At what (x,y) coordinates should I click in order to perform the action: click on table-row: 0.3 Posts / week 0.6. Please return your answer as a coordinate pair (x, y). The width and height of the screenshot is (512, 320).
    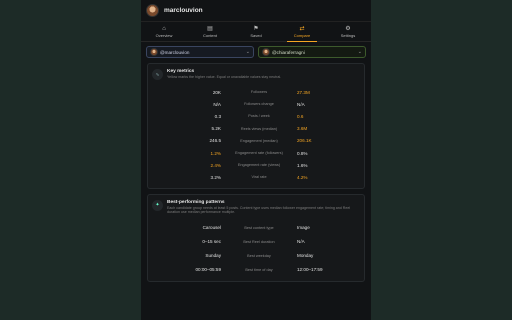
    Looking at the image, I should click on (256, 116).